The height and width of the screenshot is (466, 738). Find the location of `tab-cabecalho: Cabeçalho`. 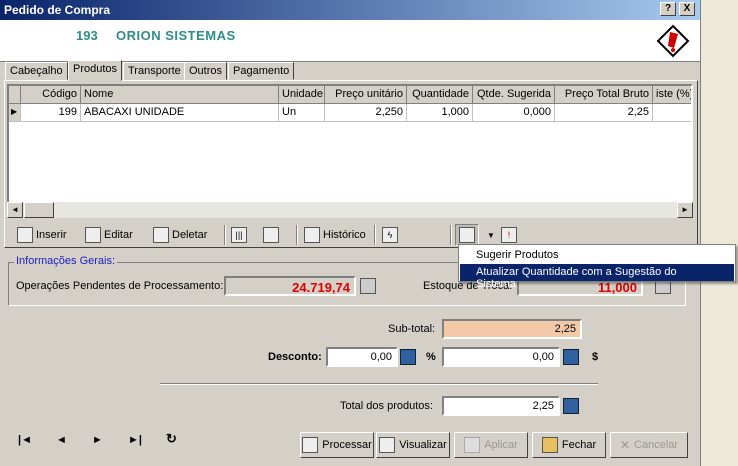

tab-cabecalho: Cabeçalho is located at coordinates (36, 71).